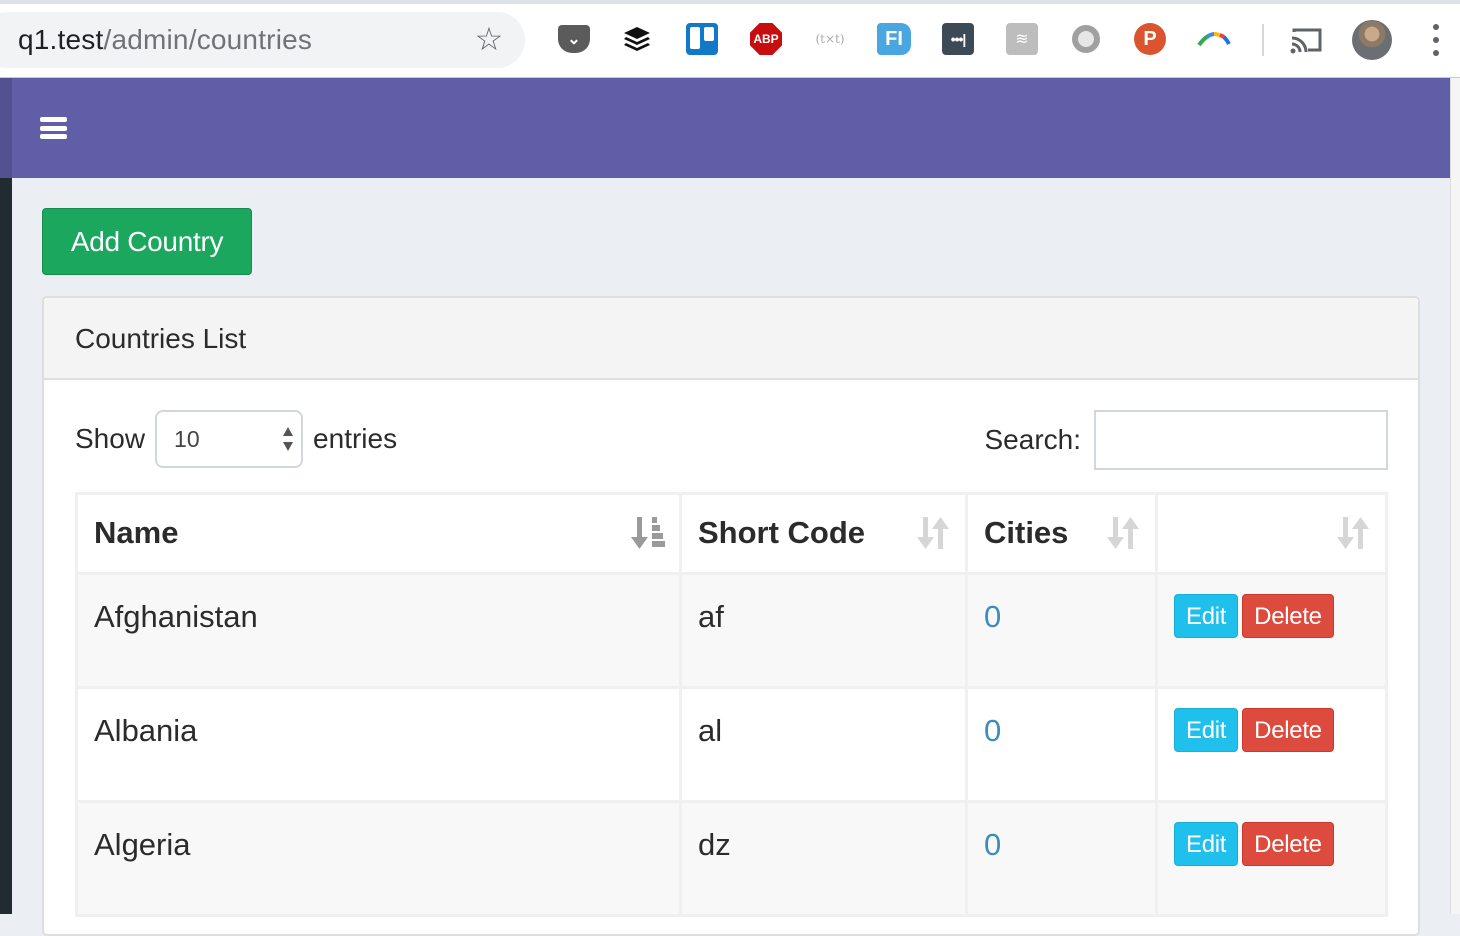 This screenshot has height=936, width=1460. I want to click on column-header-short-code: Short Code, so click(823, 533).